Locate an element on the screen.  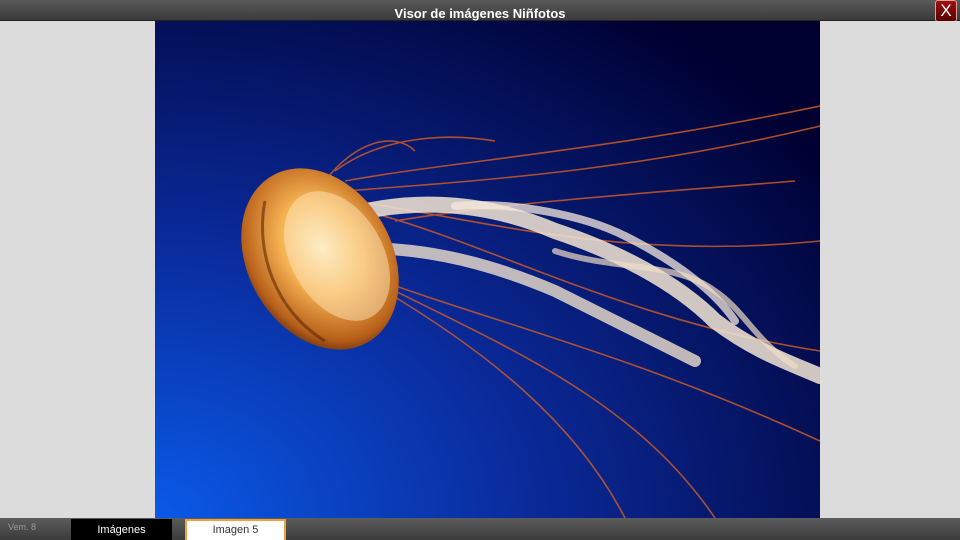
version-label: Vem. 8 is located at coordinates (22, 527).